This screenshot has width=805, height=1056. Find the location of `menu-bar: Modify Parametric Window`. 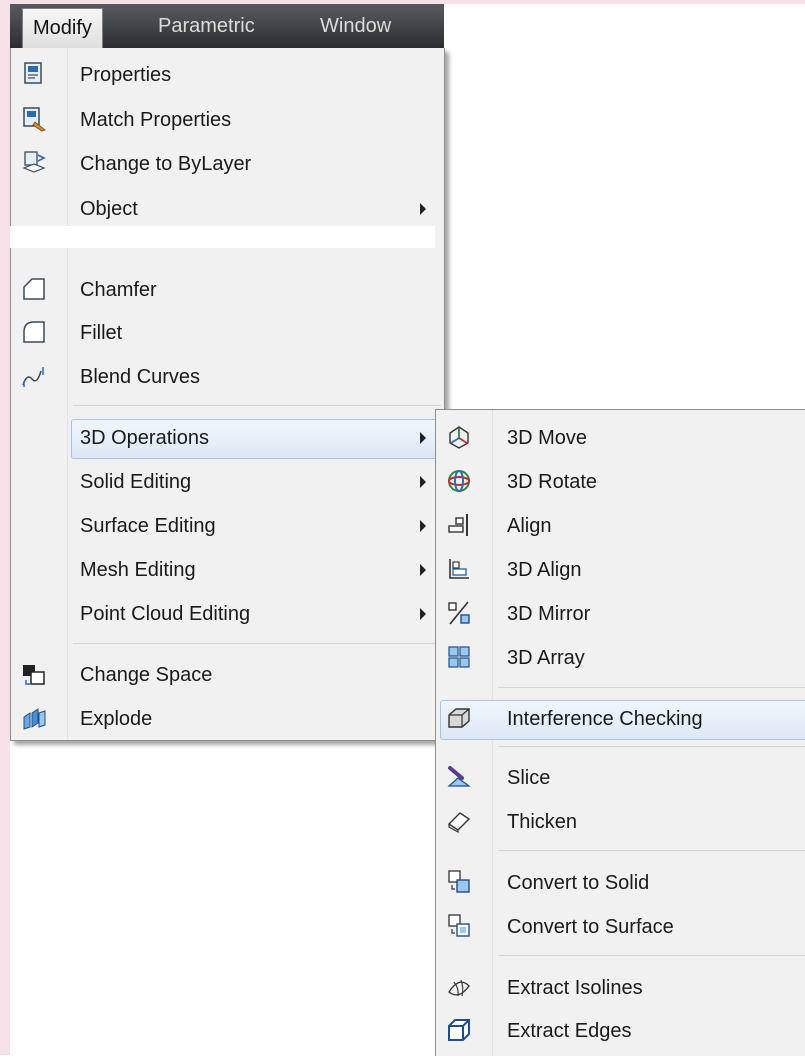

menu-bar: Modify Parametric Window is located at coordinates (227, 26).